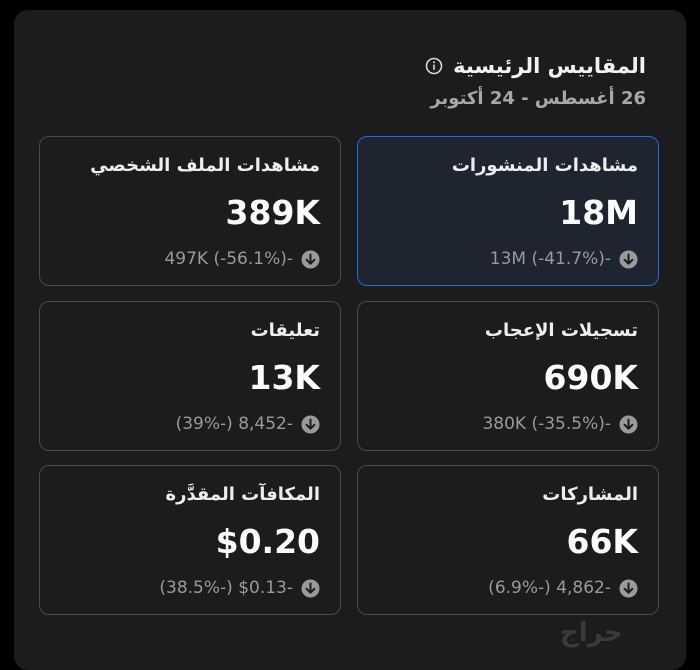 This screenshot has height=670, width=700. Describe the element at coordinates (546, 424) in the screenshot. I see `metric-change-text: -380K (-35.5%)` at that location.